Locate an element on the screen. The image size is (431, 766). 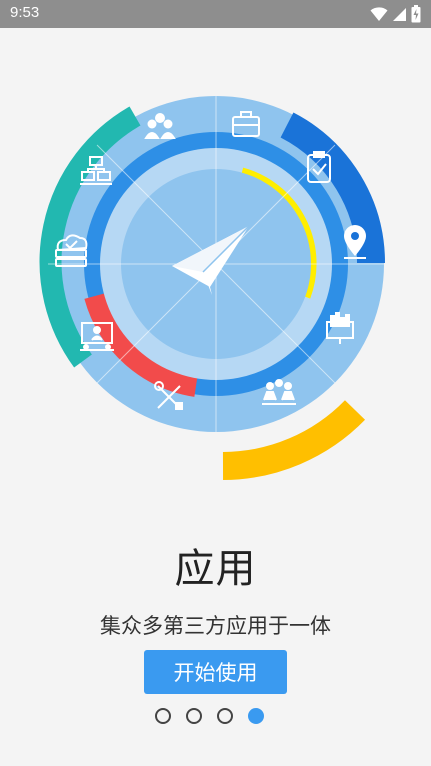
page-subtitle: 集众多第三方应用于一体 is located at coordinates (215, 626).